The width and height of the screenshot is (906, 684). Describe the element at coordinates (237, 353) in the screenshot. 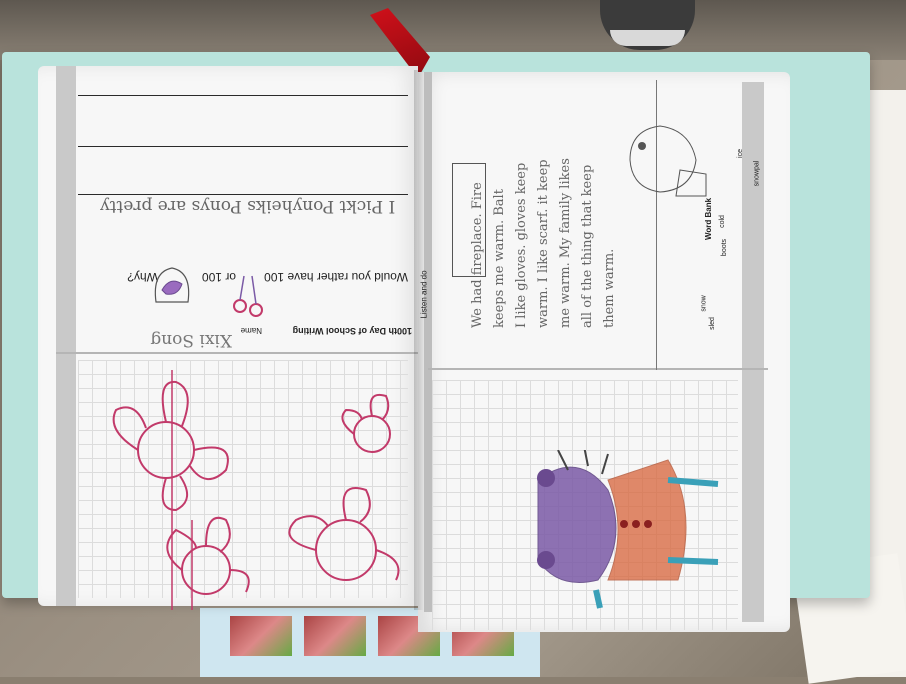

I see `left-page-divider` at that location.